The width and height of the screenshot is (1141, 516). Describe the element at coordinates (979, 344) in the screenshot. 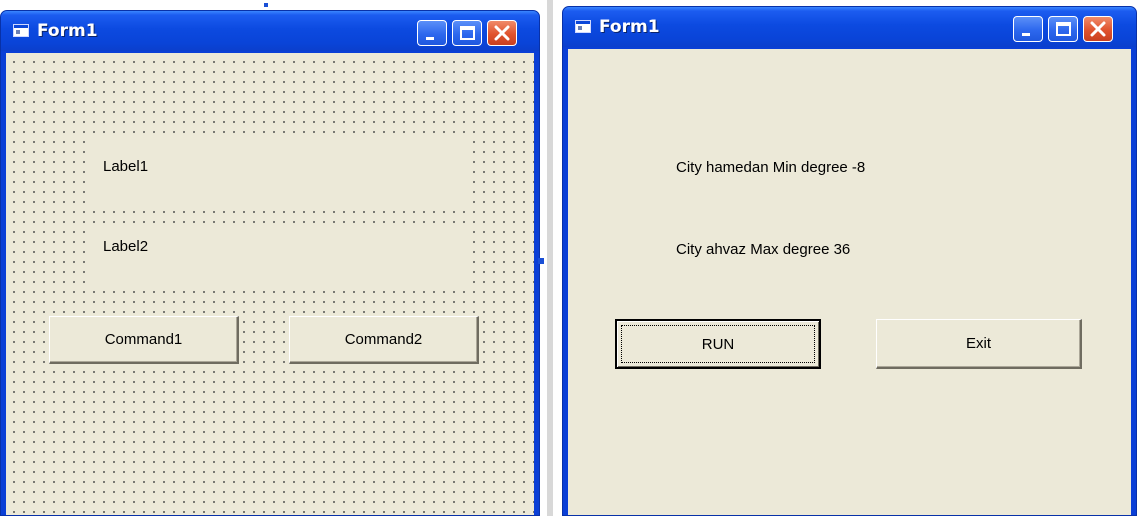

I see `exit-button: Exit` at that location.